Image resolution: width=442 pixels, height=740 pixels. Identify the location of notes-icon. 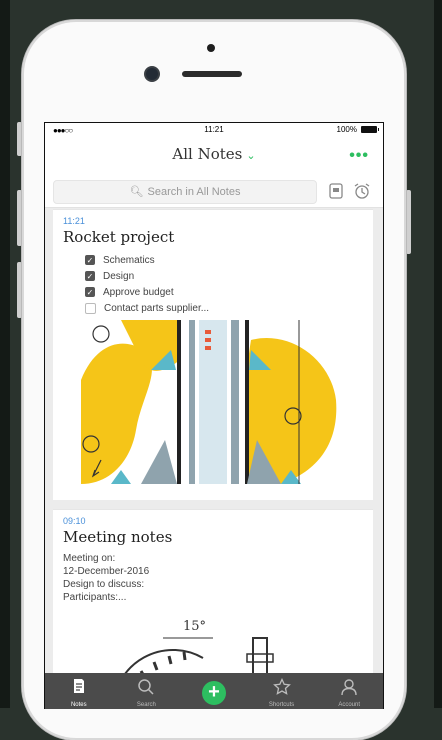
(78, 686).